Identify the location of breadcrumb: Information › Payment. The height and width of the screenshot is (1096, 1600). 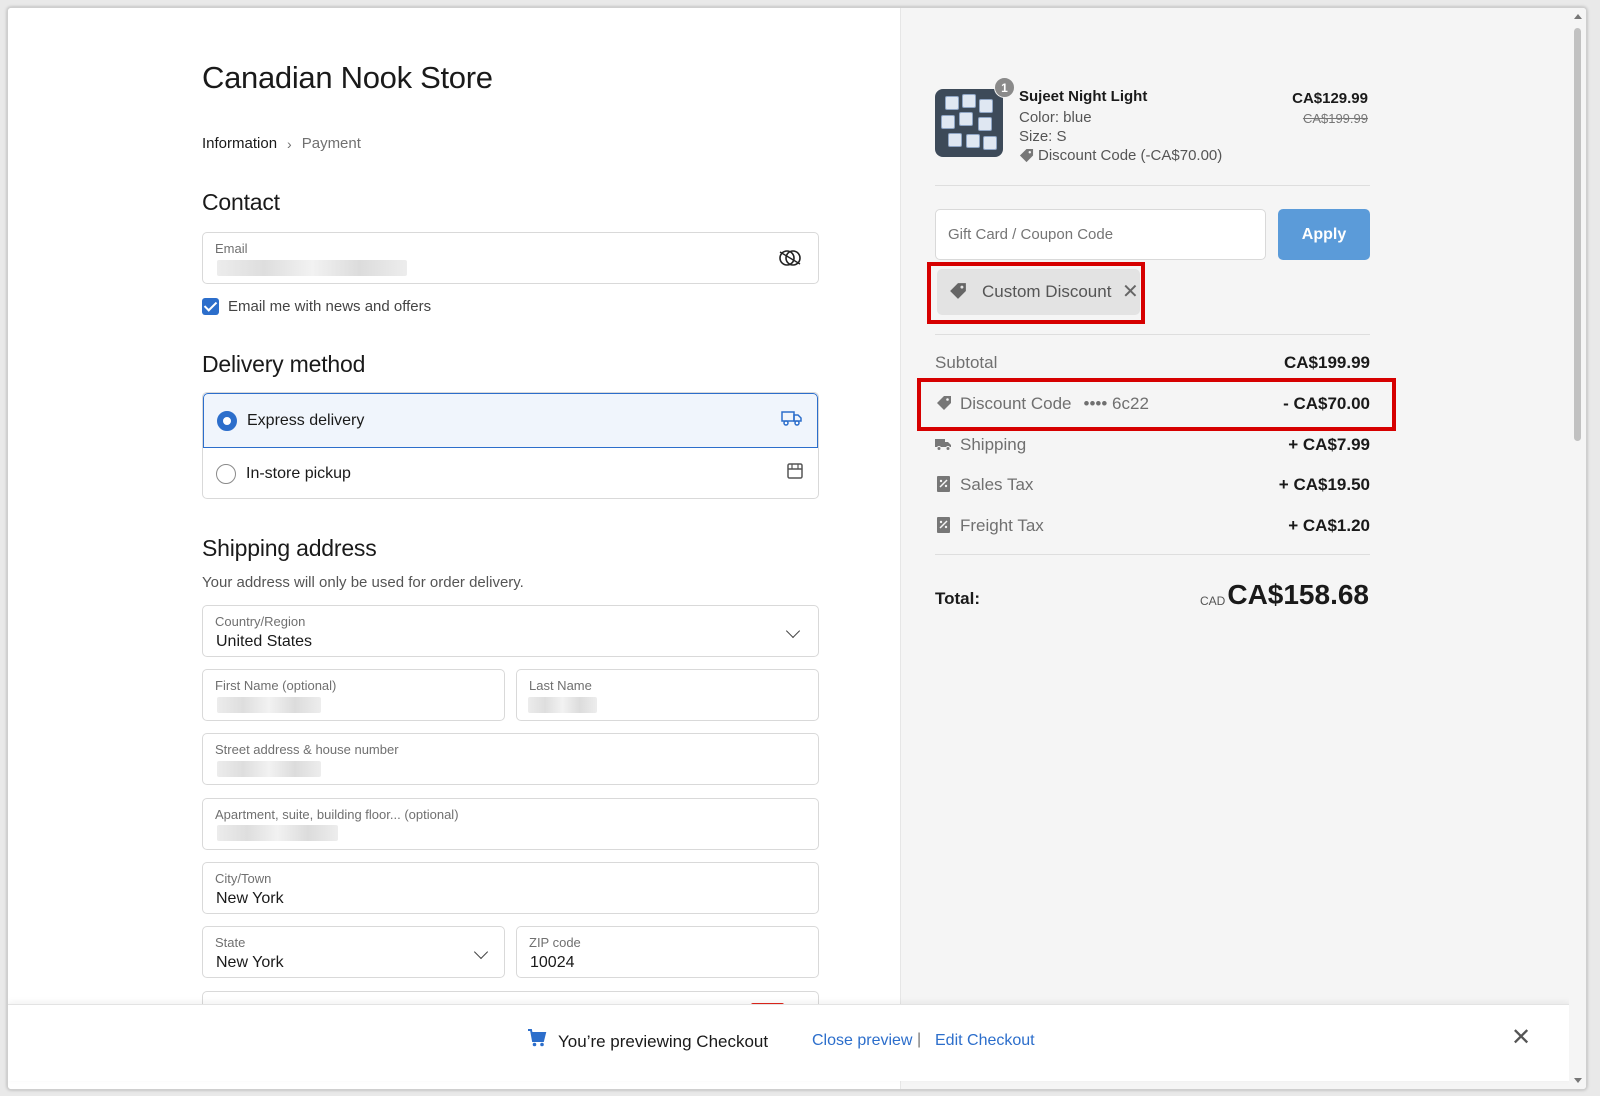
(281, 143).